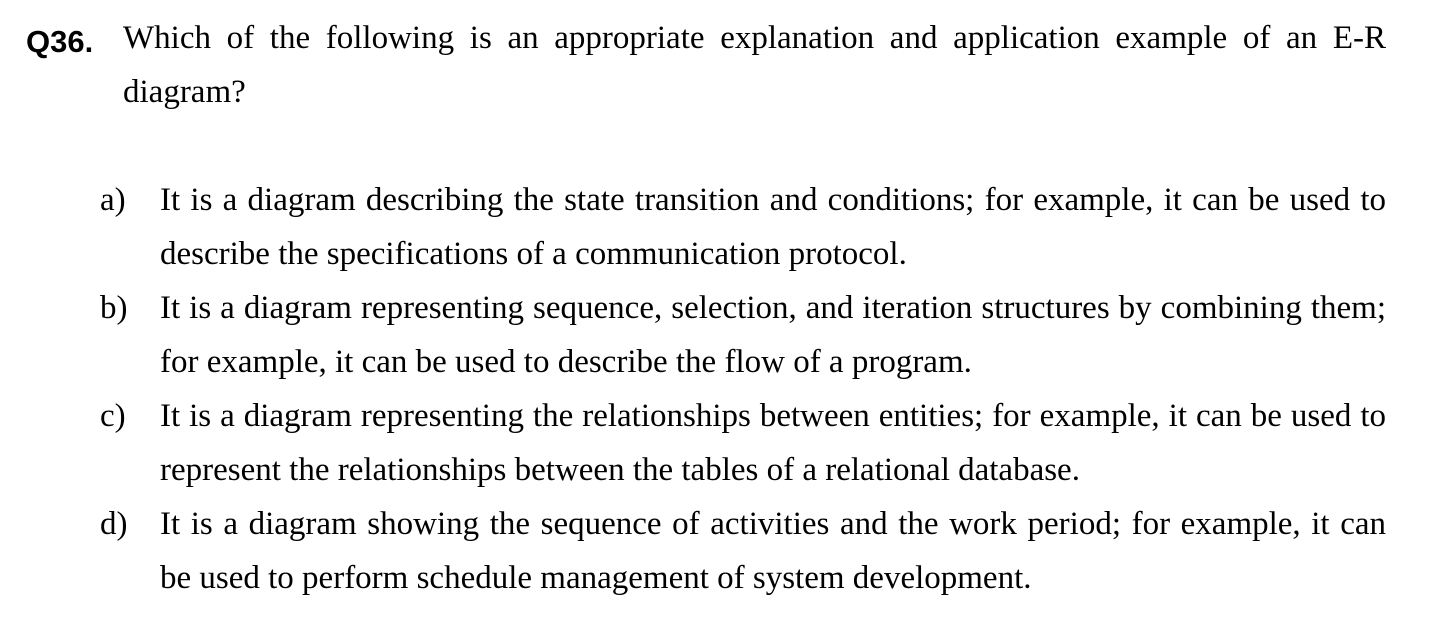 The image size is (1450, 622). What do you see at coordinates (113, 200) in the screenshot?
I see `option-label: a)` at bounding box center [113, 200].